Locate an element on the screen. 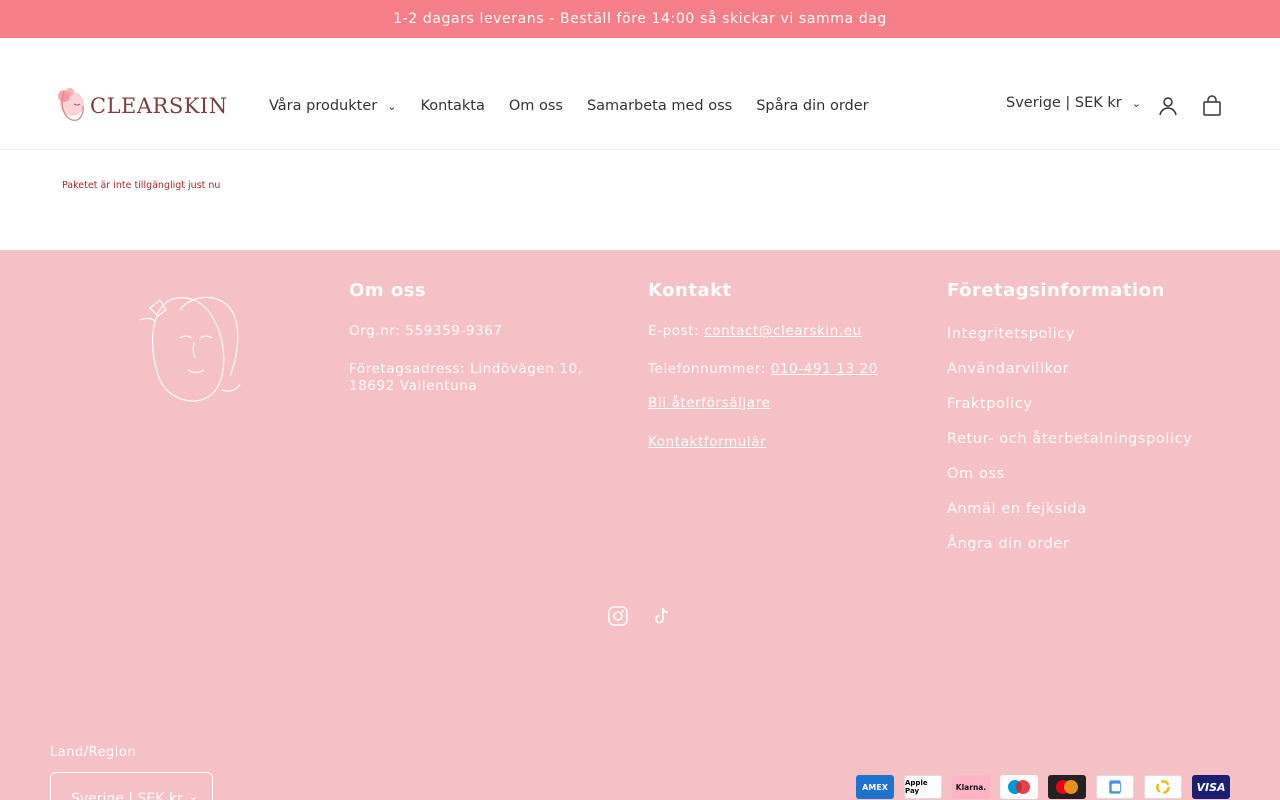 The height and width of the screenshot is (800, 1280). klarna-icon: Klarna. is located at coordinates (971, 787).